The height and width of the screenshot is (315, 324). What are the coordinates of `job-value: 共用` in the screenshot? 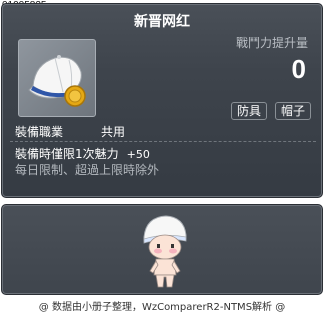 It's located at (113, 132).